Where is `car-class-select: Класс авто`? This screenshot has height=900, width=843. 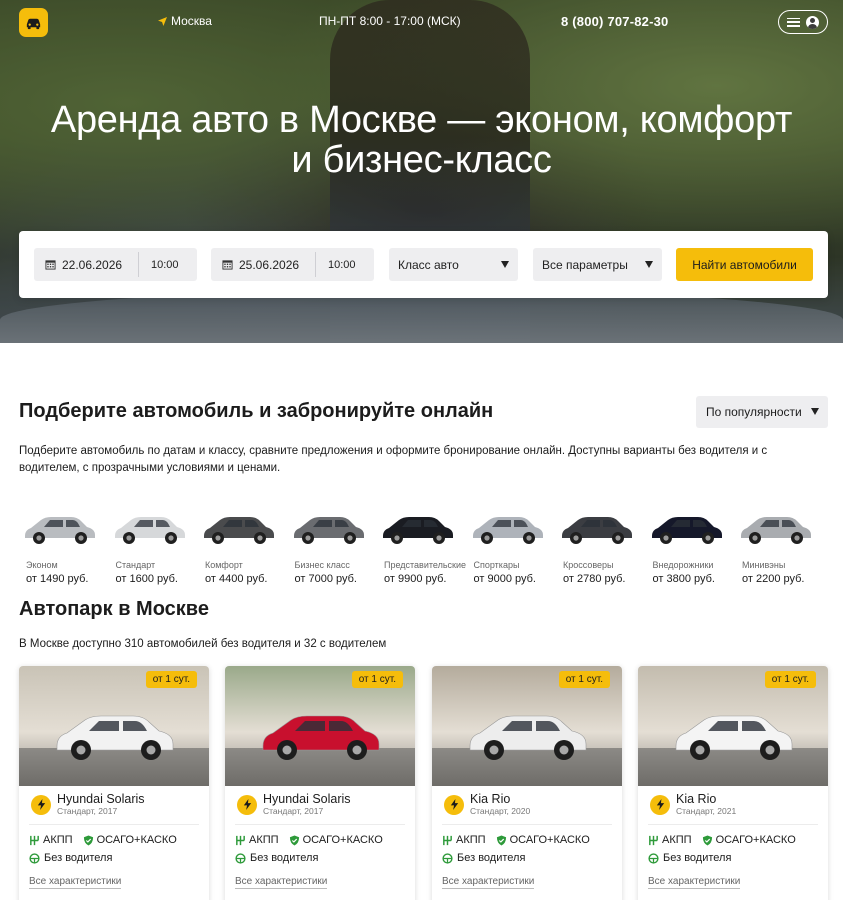 car-class-select: Класс авто is located at coordinates (453, 264).